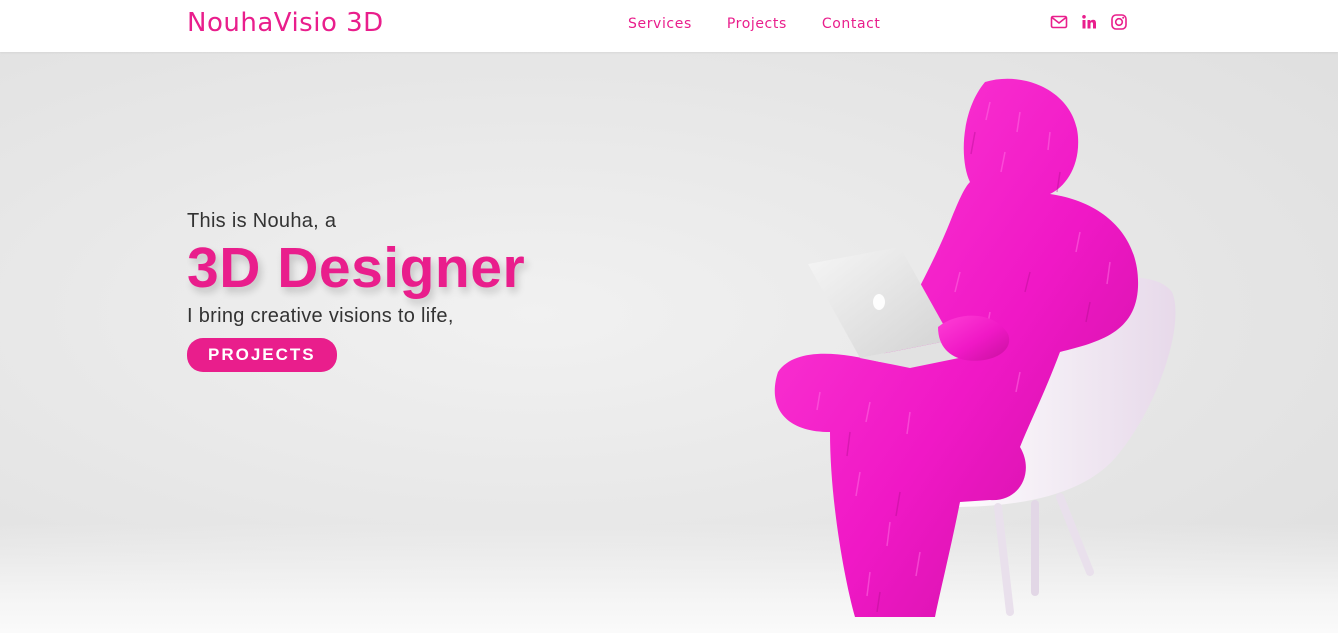 The image size is (1338, 633). What do you see at coordinates (285, 23) in the screenshot?
I see `brand-logo: NouhaVisio 3D` at bounding box center [285, 23].